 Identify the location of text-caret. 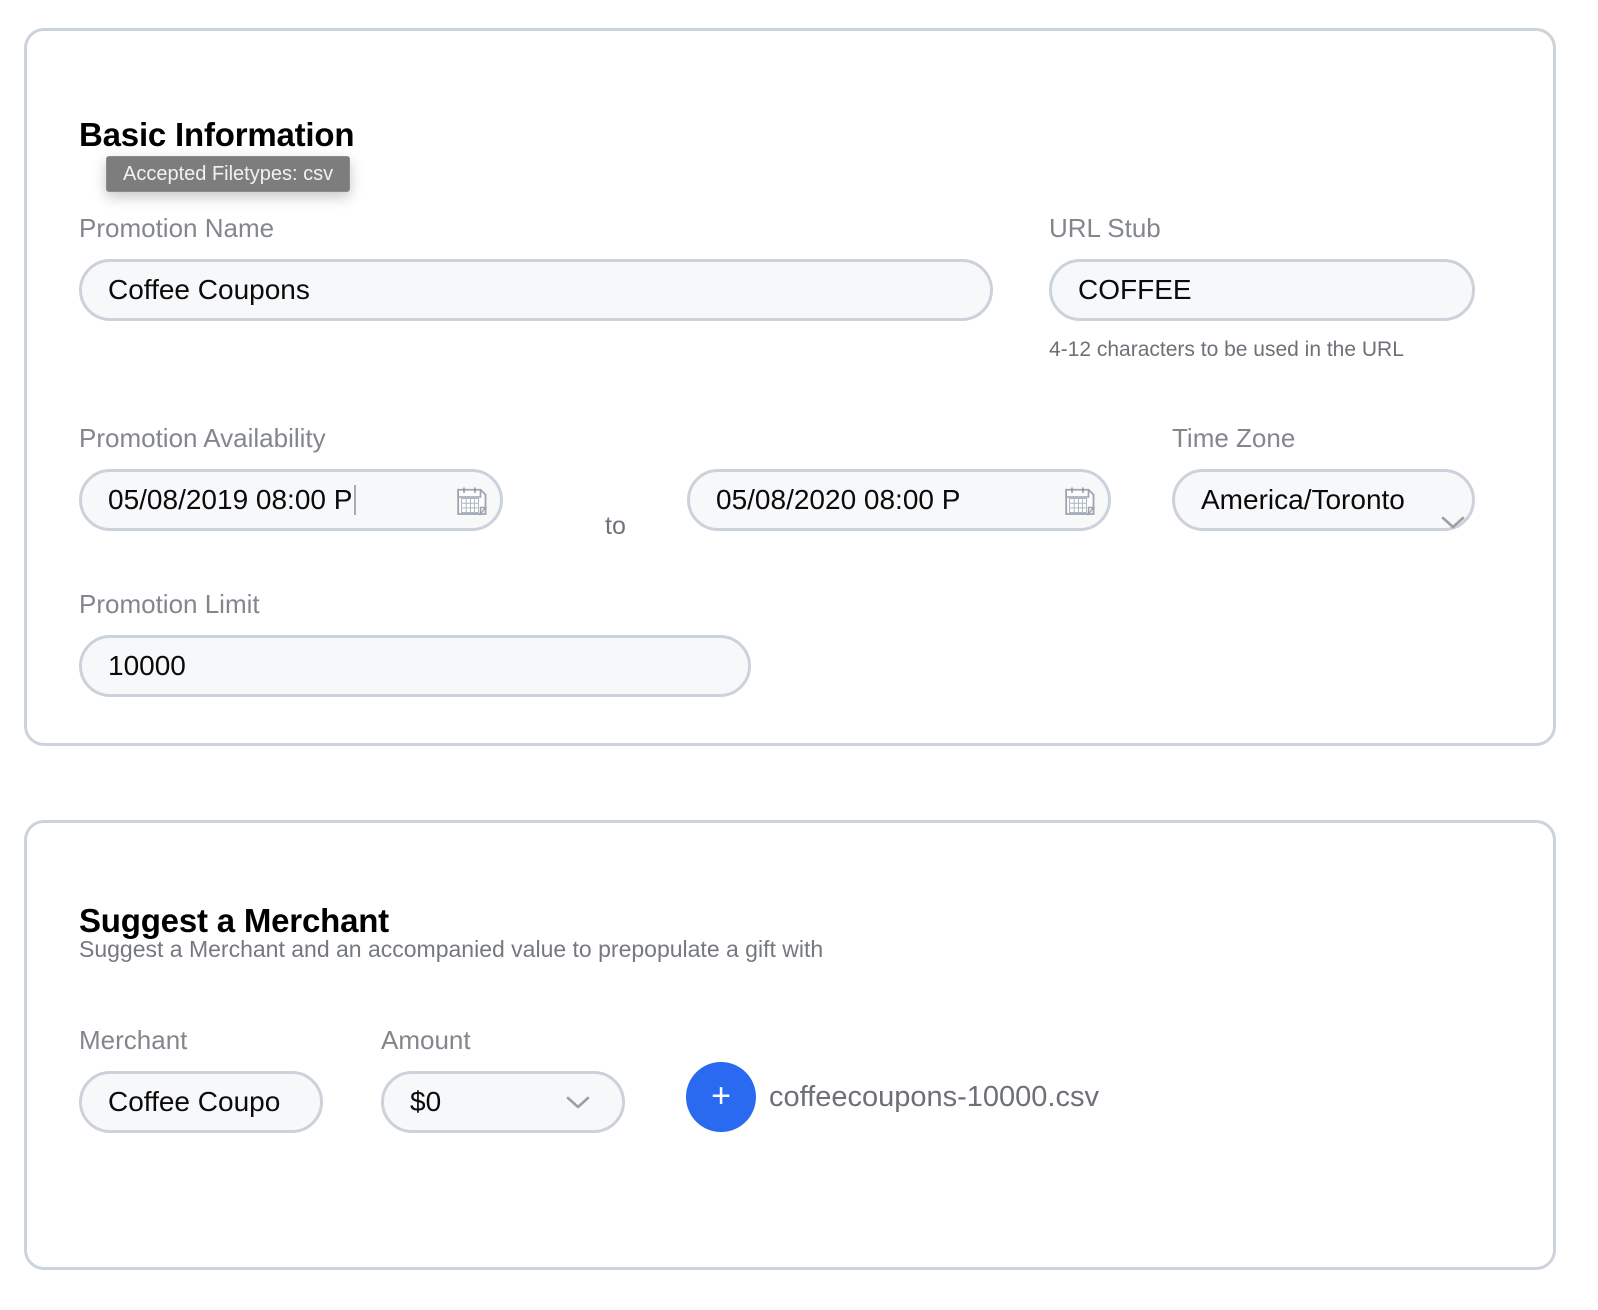
(355, 500).